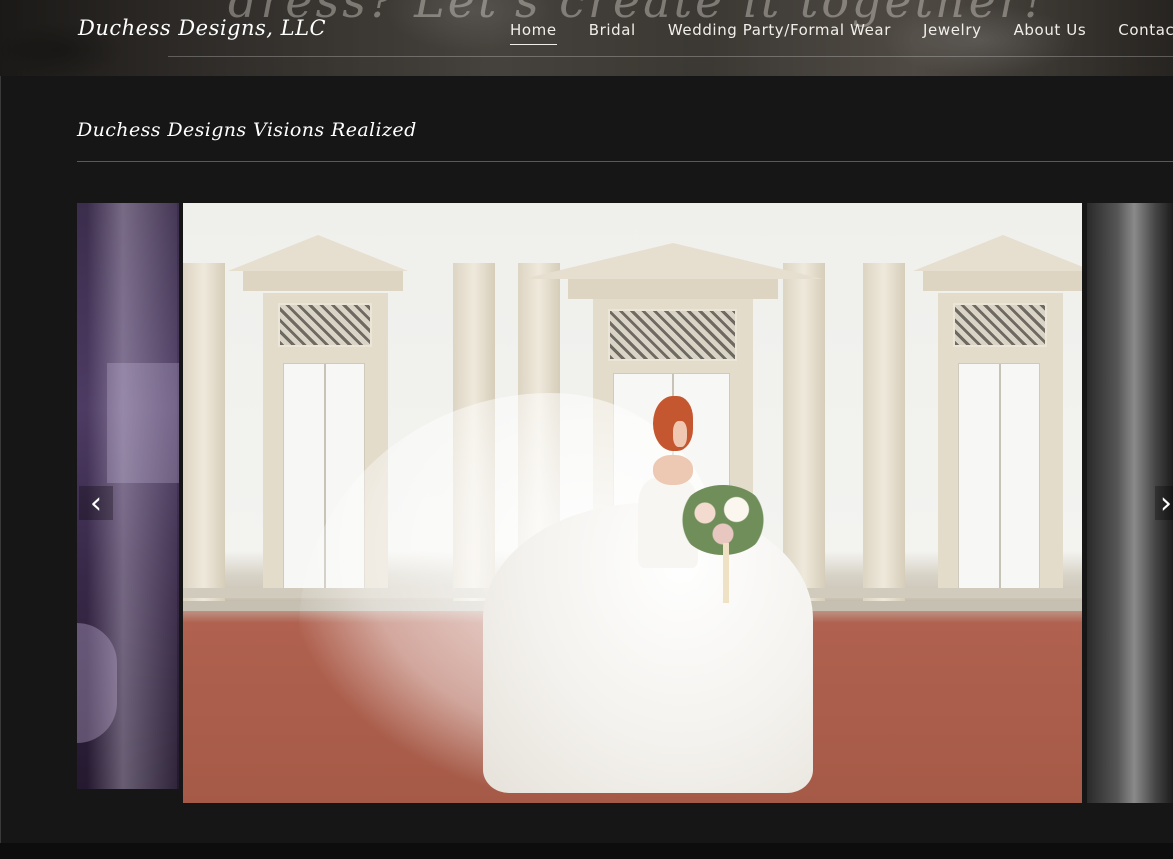 This screenshot has height=859, width=1173. I want to click on hair-image-detail, so click(673, 423).